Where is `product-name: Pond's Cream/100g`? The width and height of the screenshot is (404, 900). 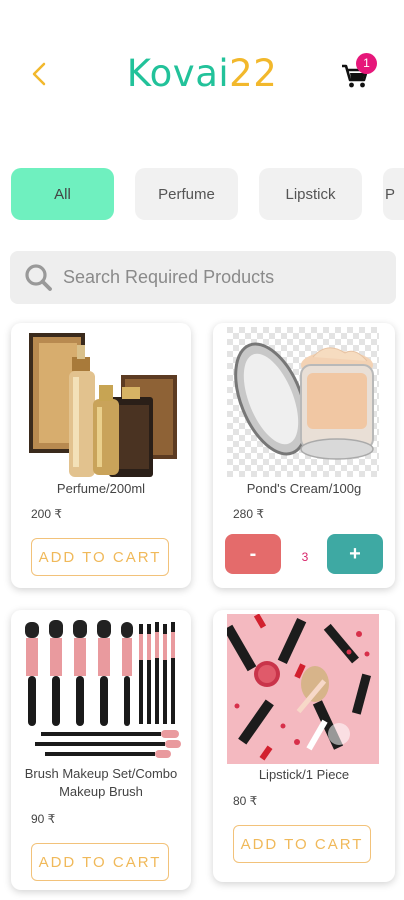 product-name: Pond's Cream/100g is located at coordinates (304, 488).